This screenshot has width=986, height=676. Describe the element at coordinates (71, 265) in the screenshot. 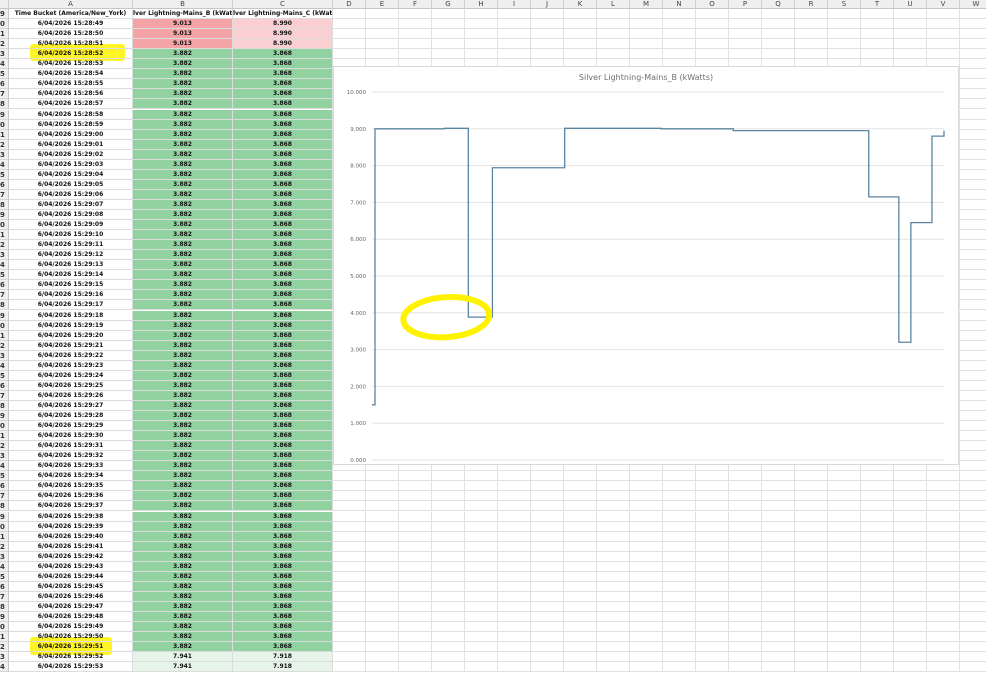

I see `timestamp-cell: 6/04/2026 15:29:13` at that location.